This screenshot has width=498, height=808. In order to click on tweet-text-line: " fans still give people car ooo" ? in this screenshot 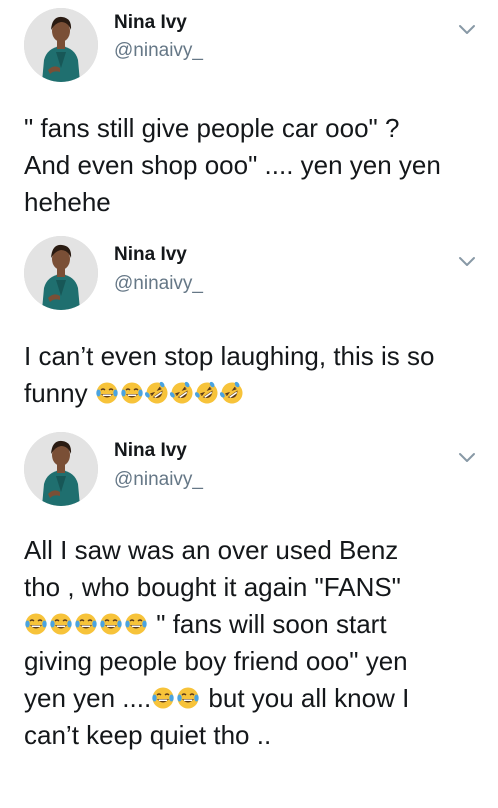, I will do `click(212, 128)`.